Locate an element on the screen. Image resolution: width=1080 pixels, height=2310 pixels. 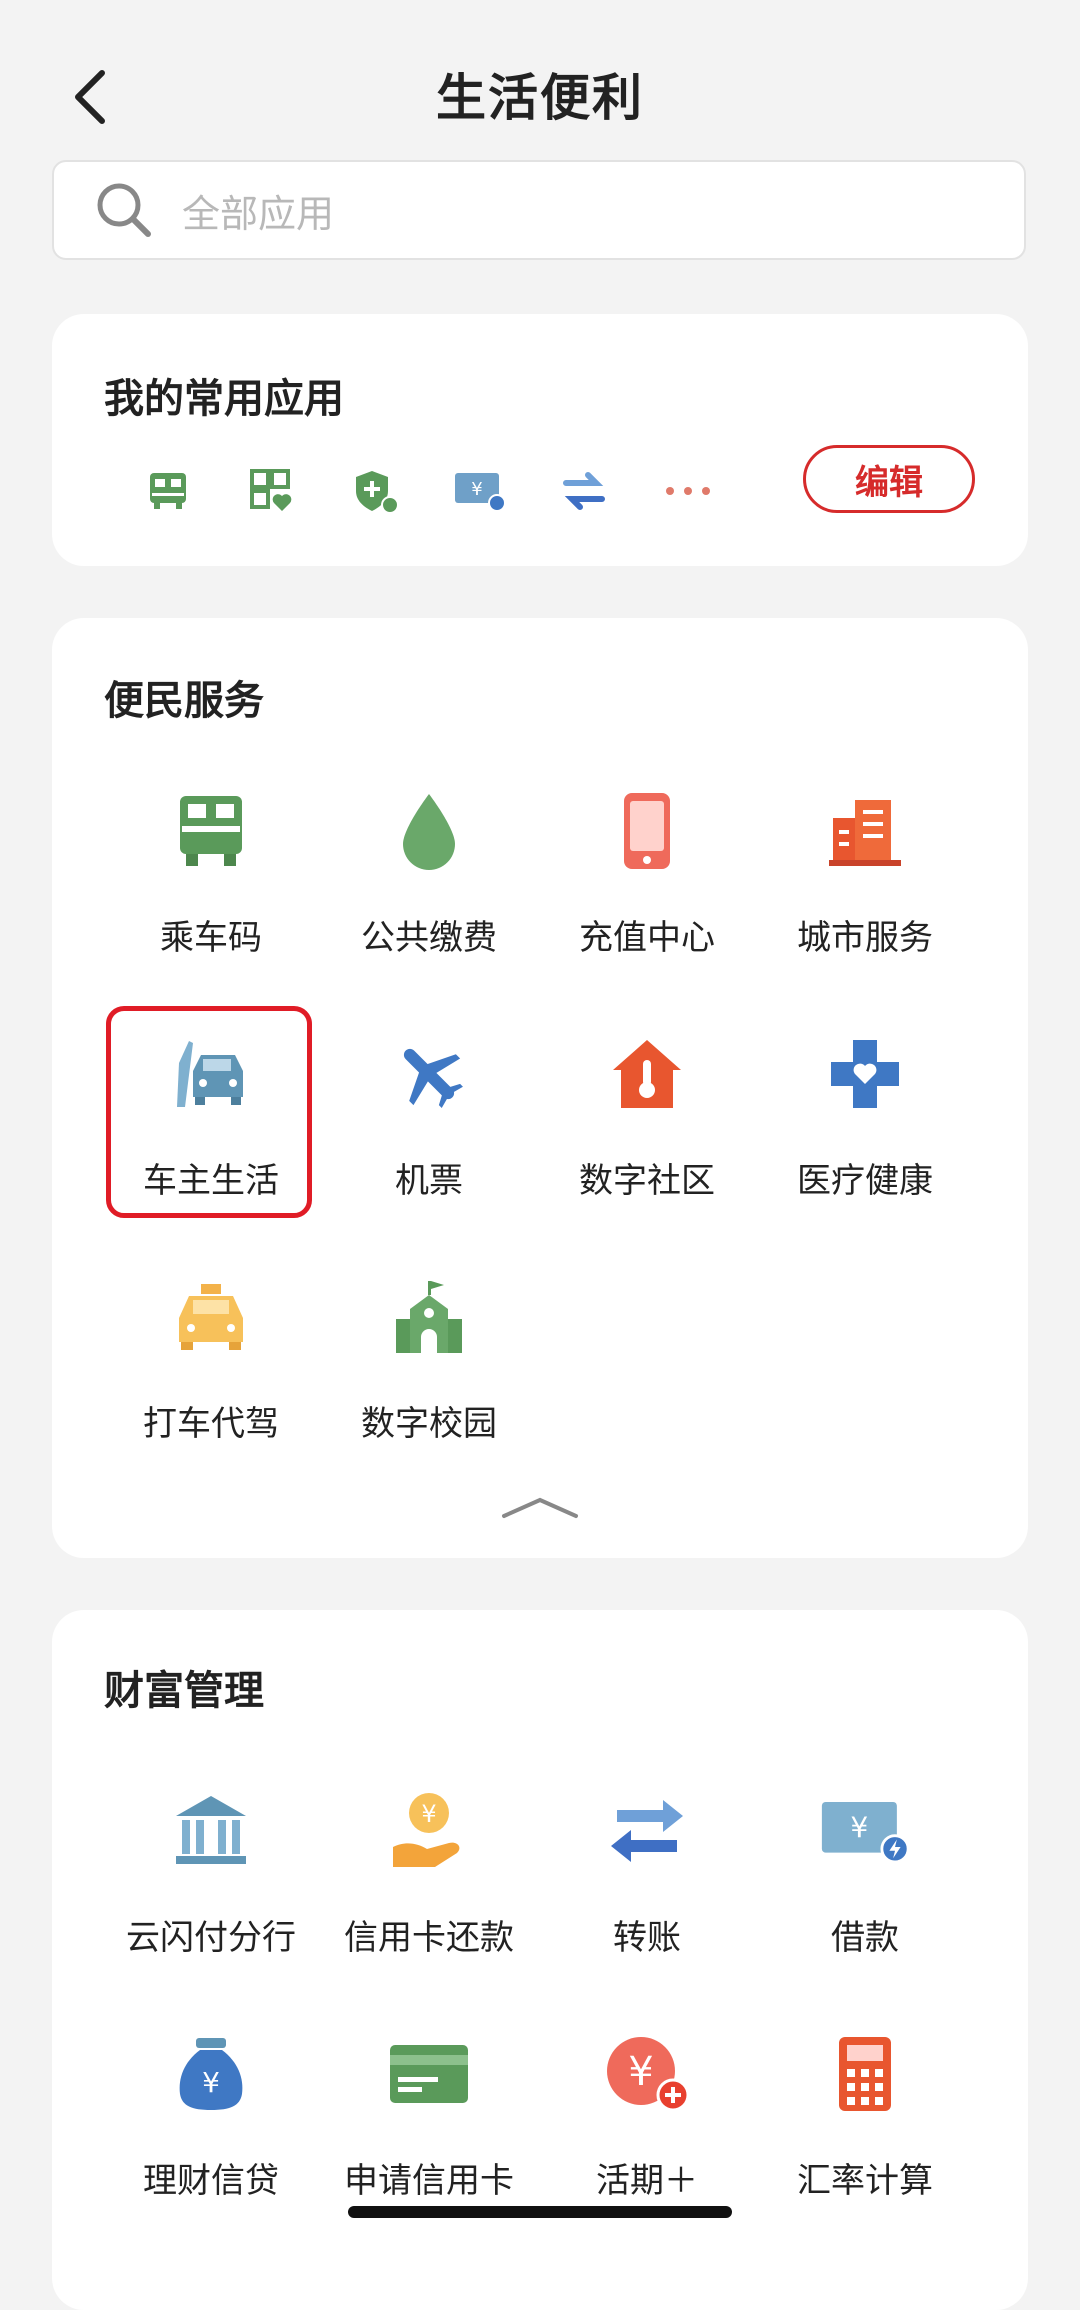
money-bag-icon: ¥ is located at coordinates (211, 2074).